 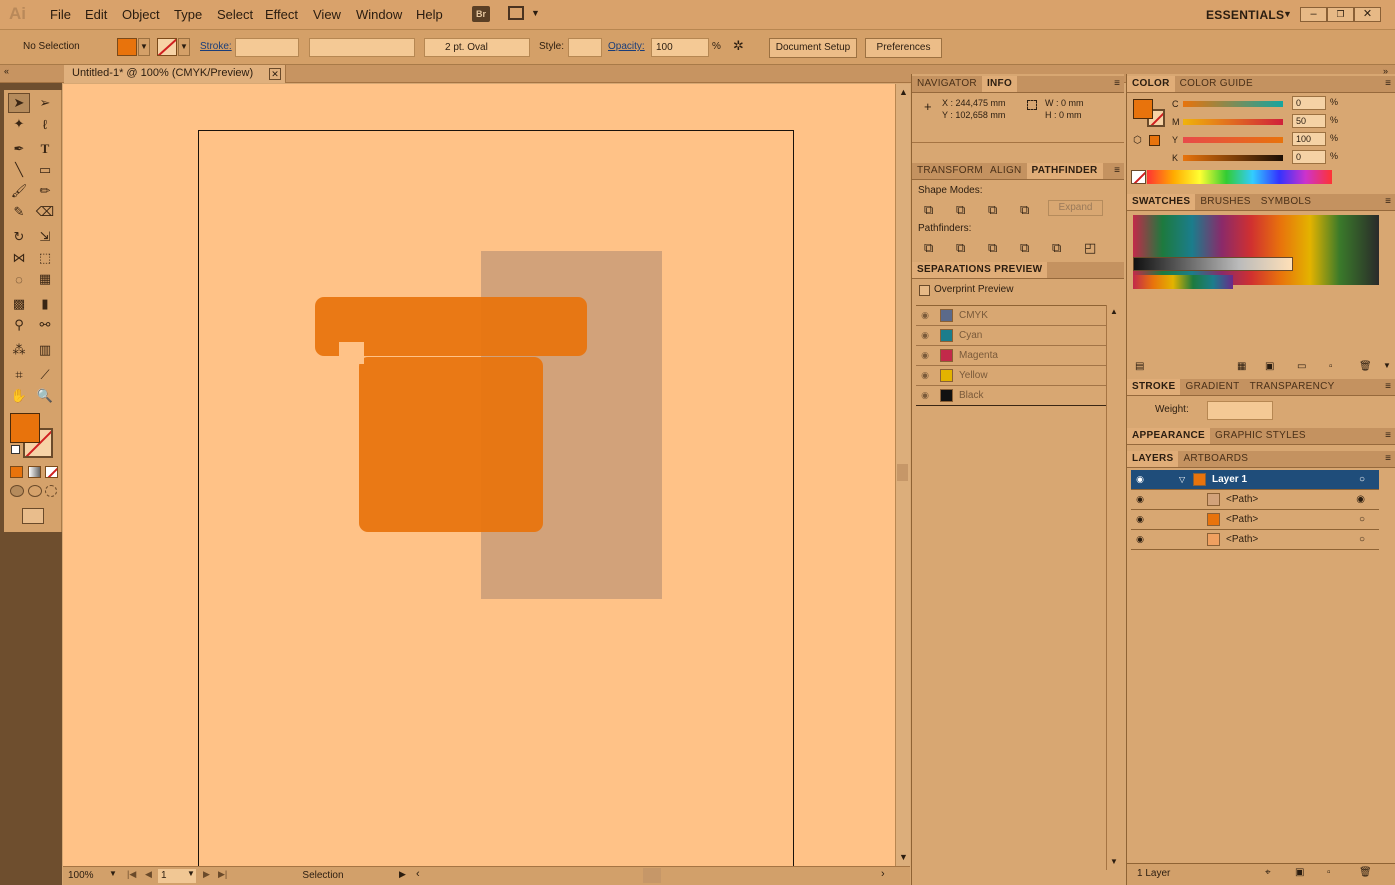 What do you see at coordinates (1331, 366) in the screenshot?
I see `new-swatch-icon: ▫` at bounding box center [1331, 366].